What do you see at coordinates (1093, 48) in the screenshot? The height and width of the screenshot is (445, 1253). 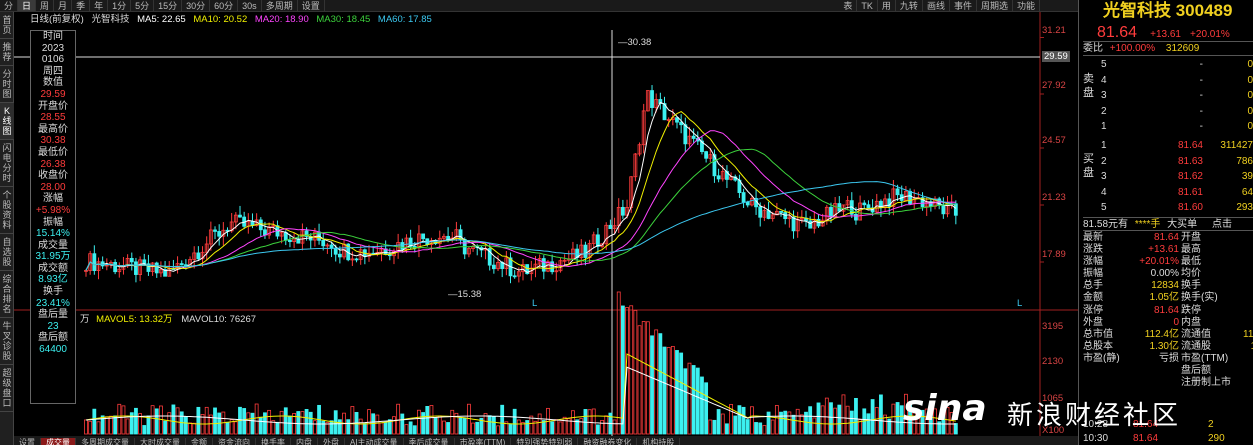 I see `ratio-label: 委比` at bounding box center [1093, 48].